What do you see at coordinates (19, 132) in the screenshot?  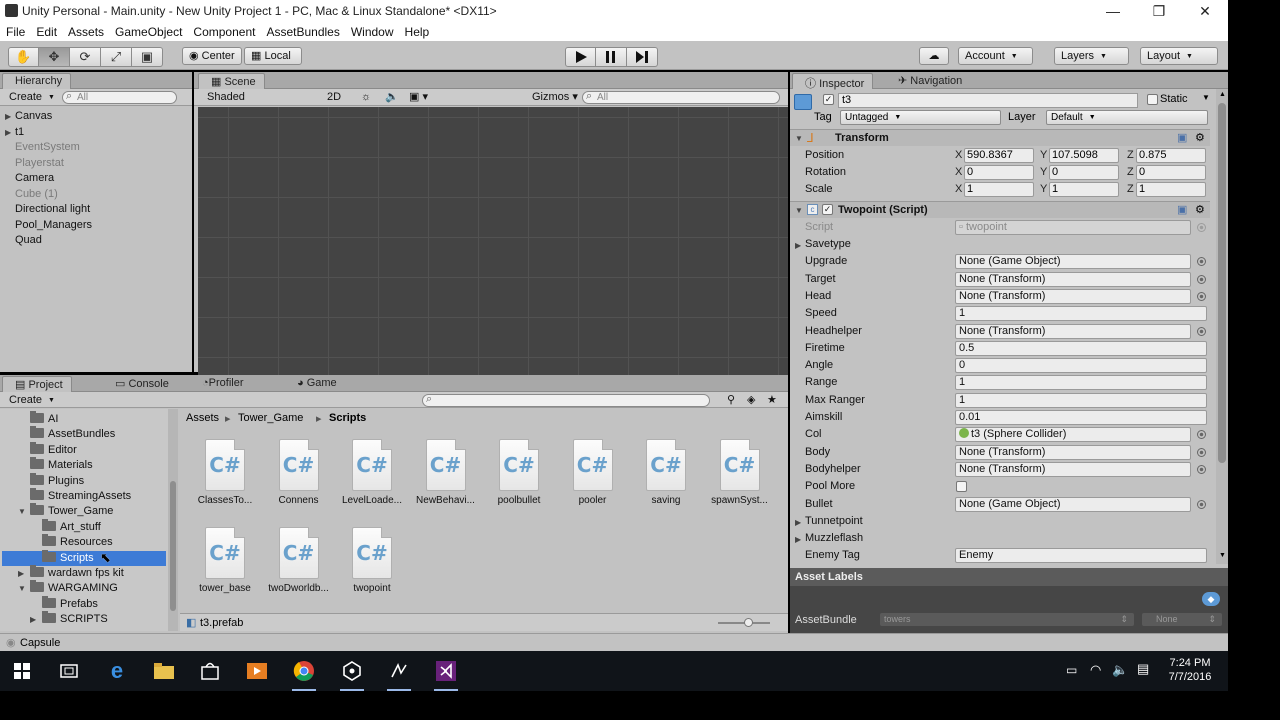 I see `hierarchy-item: t1` at bounding box center [19, 132].